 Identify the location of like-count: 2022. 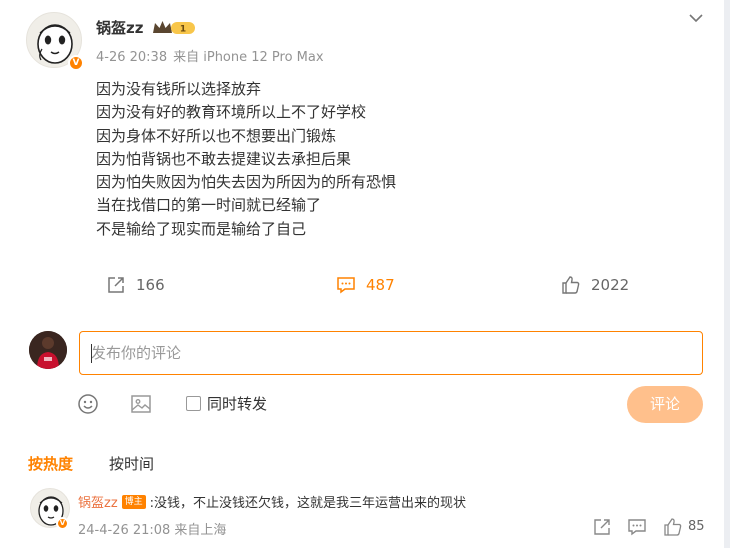
(610, 285).